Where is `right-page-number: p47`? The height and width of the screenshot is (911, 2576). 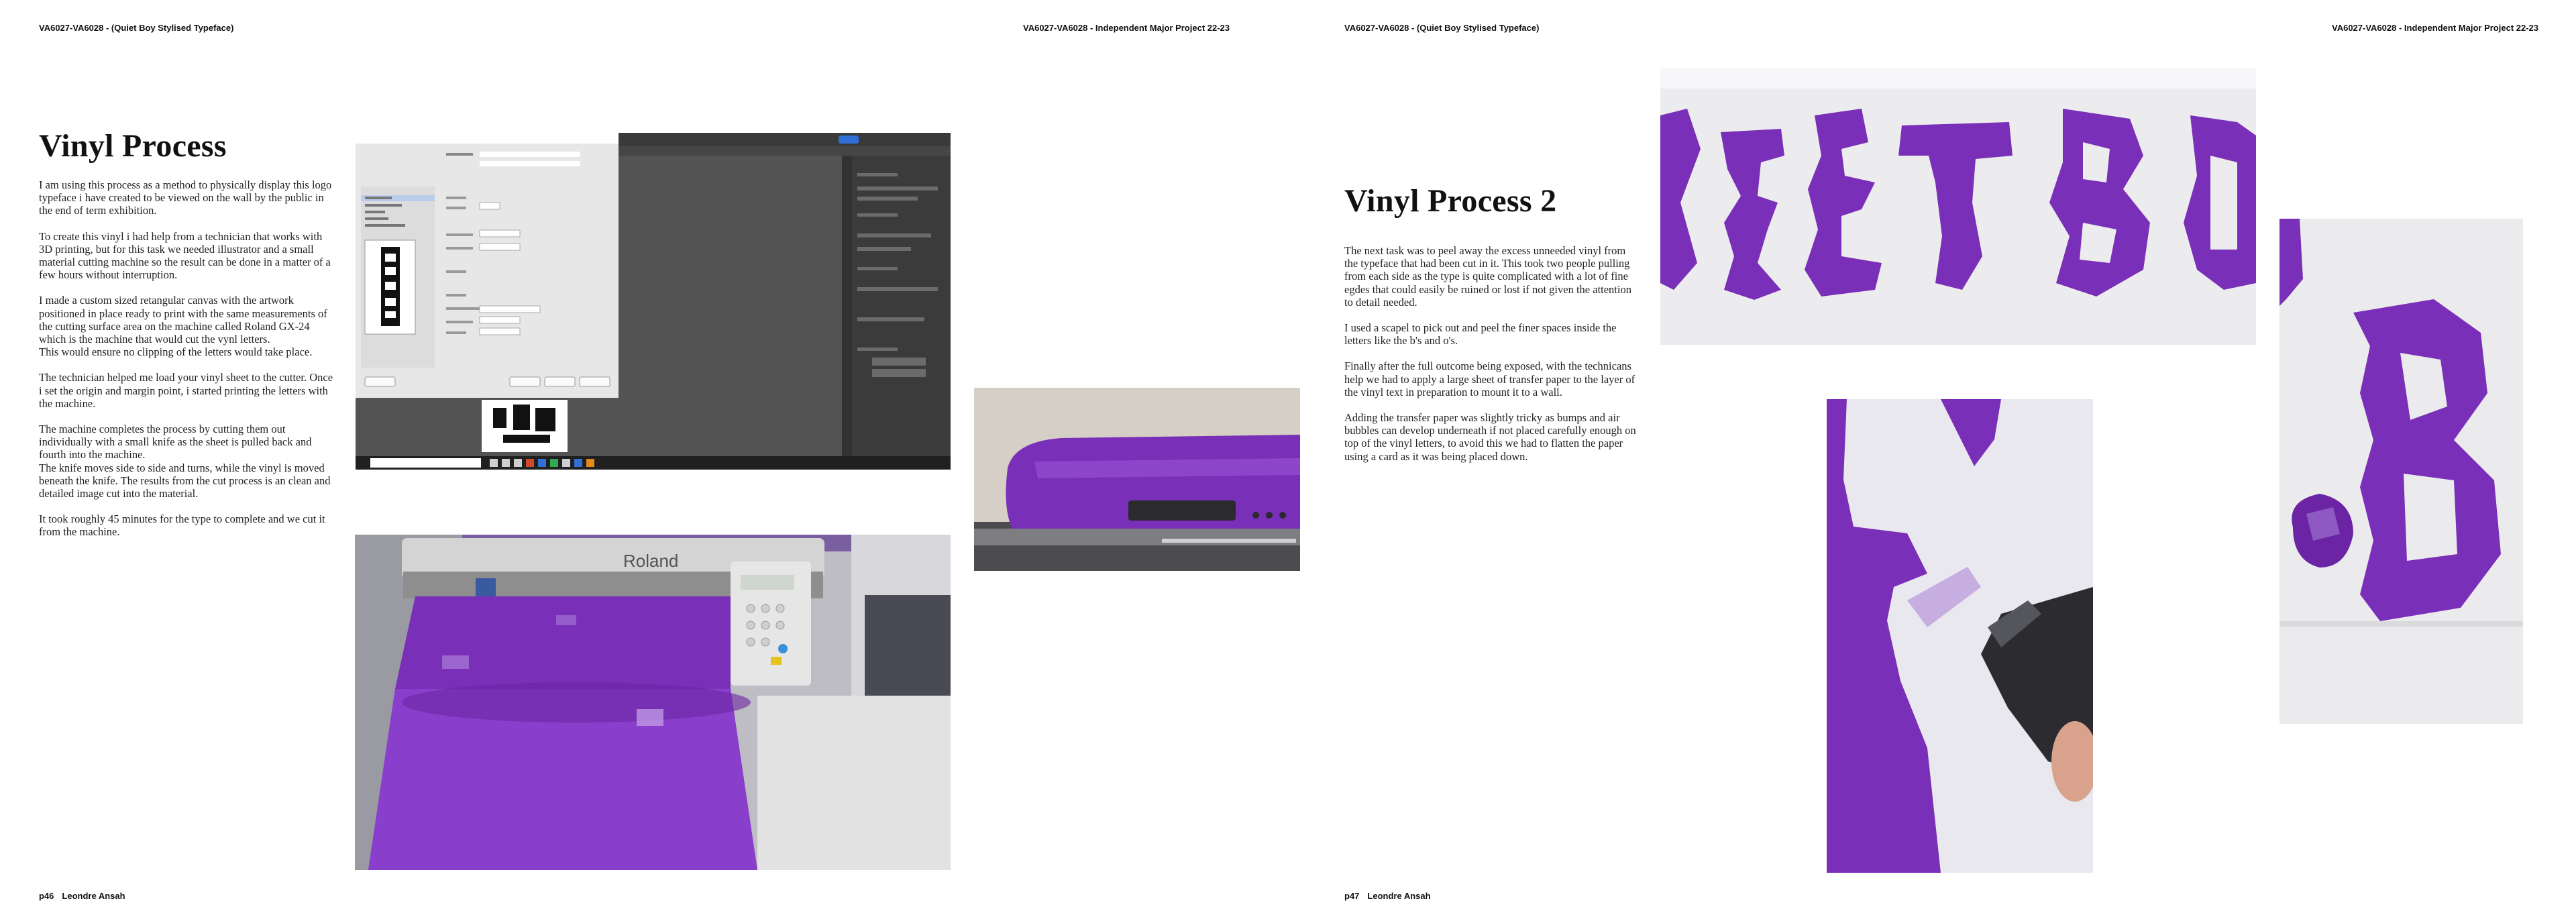 right-page-number: p47 is located at coordinates (1352, 896).